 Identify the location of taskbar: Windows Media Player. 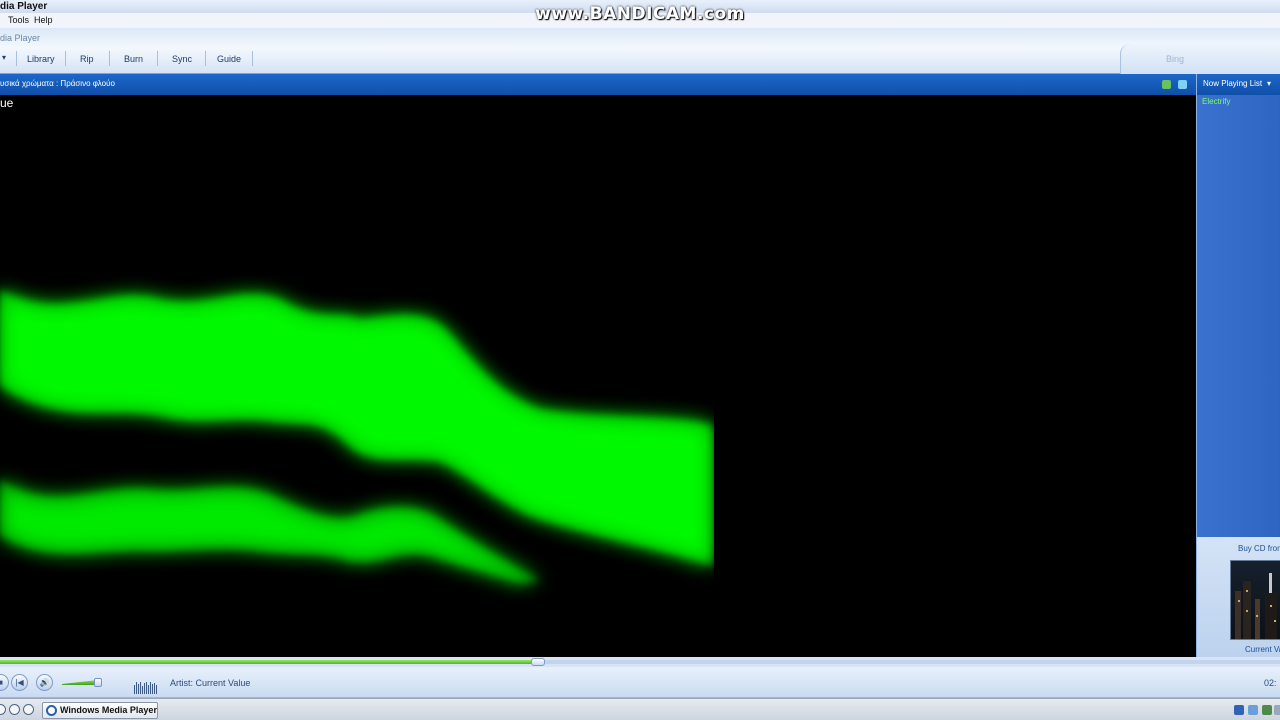
(640, 709).